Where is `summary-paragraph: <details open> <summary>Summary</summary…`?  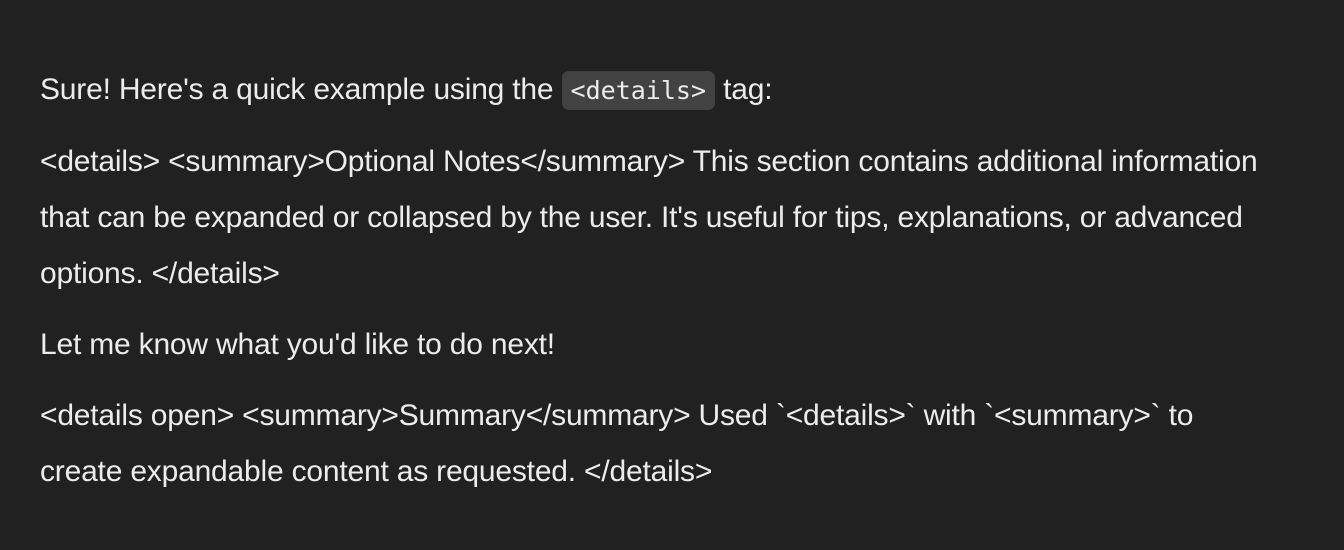
summary-paragraph: <details open> <summary>Summary</summary… is located at coordinates (617, 443).